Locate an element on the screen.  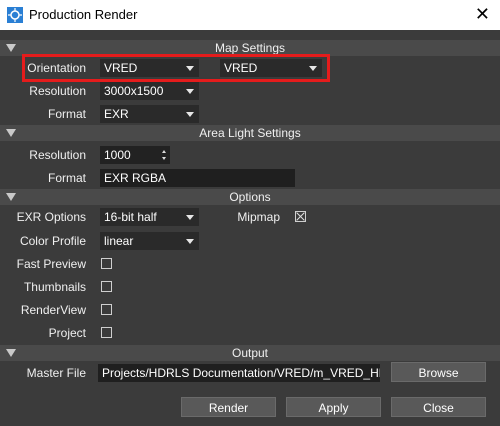
area-format-label: Format is located at coordinates (66, 178).